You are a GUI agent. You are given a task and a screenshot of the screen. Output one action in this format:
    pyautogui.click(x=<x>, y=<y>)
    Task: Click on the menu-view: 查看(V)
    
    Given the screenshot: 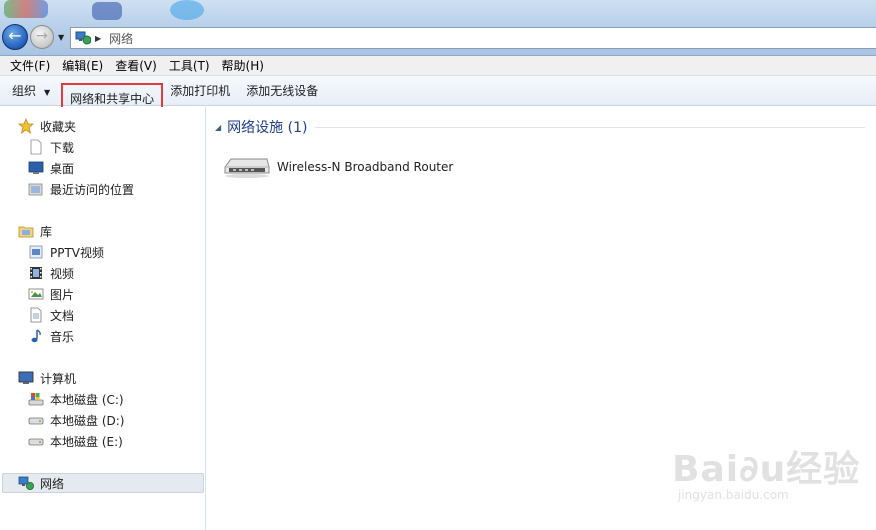 What is the action you would take?
    pyautogui.click(x=136, y=65)
    